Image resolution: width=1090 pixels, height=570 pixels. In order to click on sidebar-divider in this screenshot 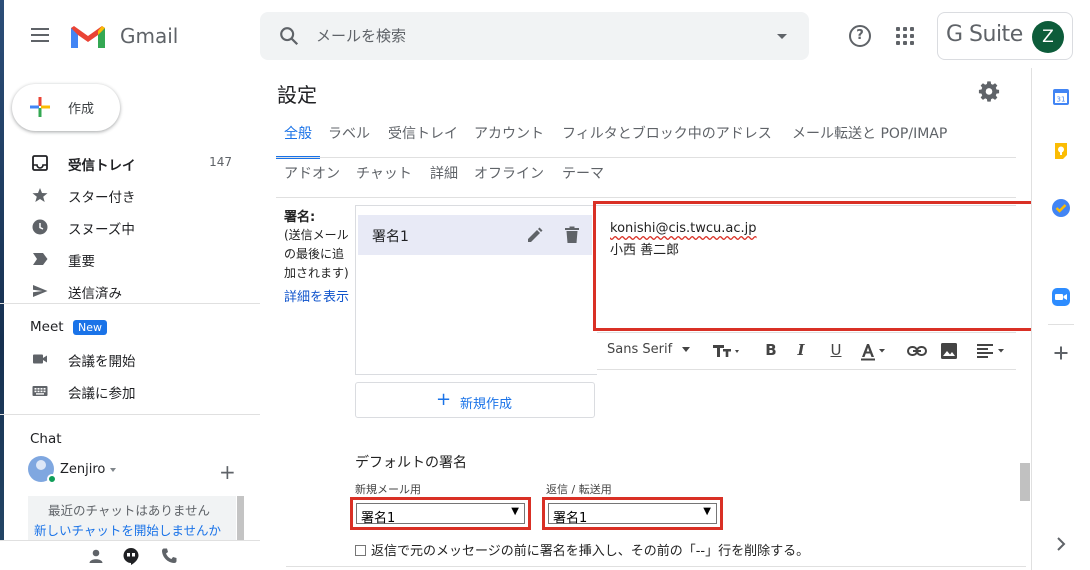, I will do `click(130, 303)`.